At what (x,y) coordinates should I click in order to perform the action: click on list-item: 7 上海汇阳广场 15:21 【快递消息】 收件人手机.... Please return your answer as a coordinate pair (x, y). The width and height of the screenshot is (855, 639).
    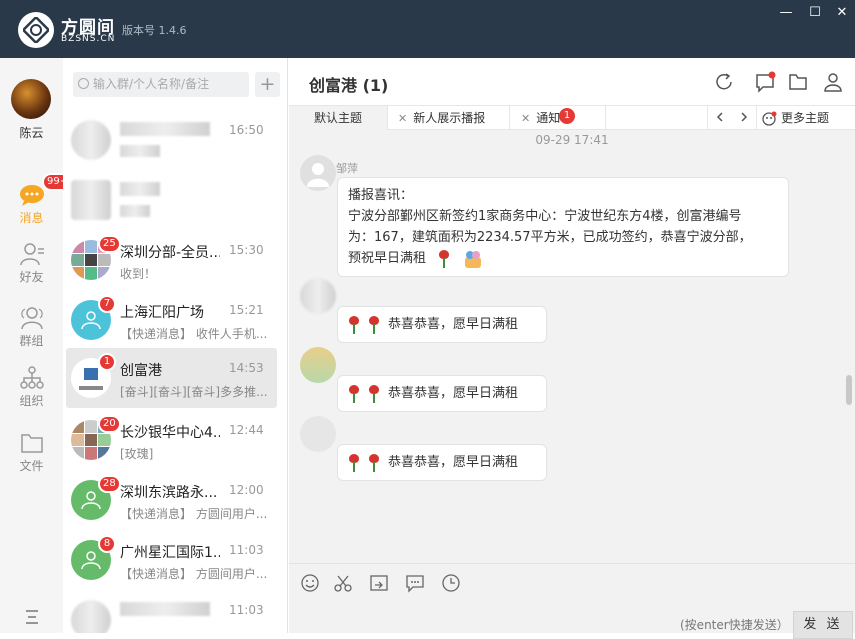
    Looking at the image, I should click on (175, 320).